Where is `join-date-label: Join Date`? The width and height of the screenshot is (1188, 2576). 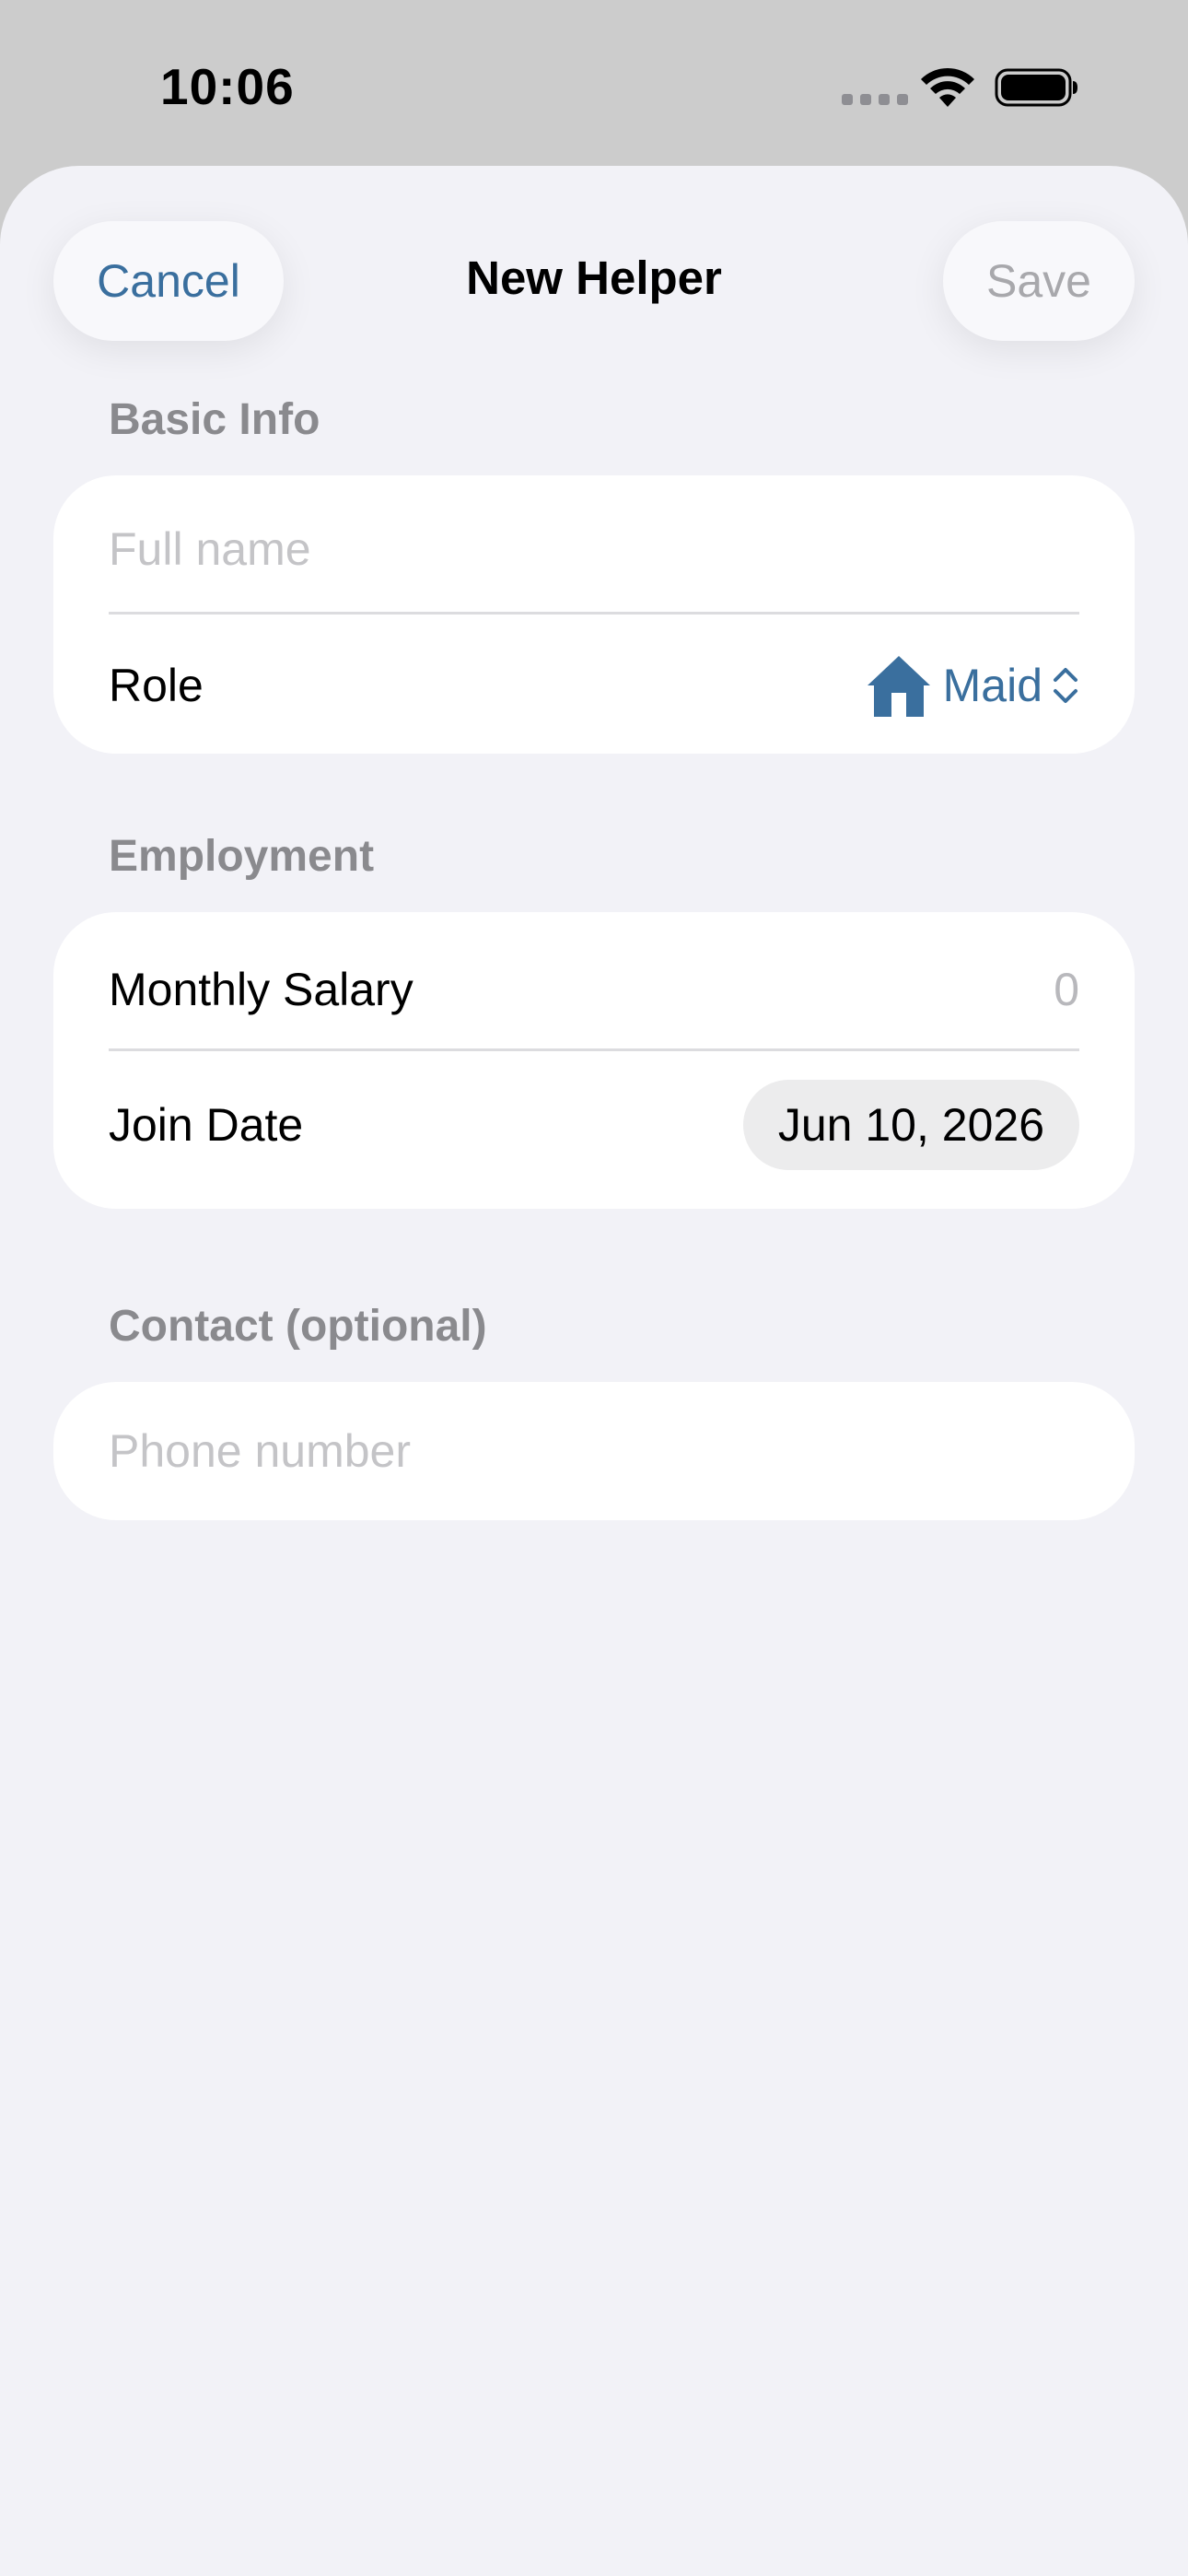 join-date-label: Join Date is located at coordinates (206, 1125).